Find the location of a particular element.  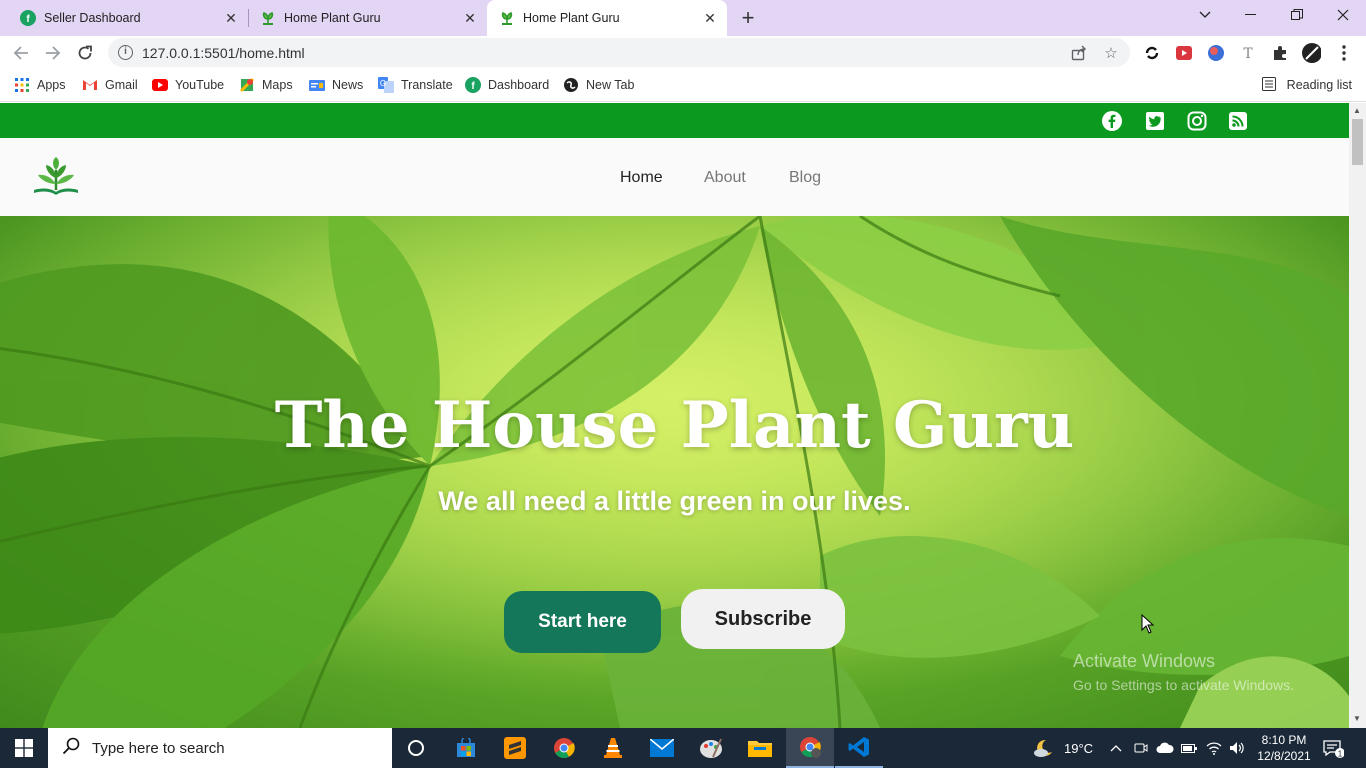

nav-blog: Blog is located at coordinates (805, 178).